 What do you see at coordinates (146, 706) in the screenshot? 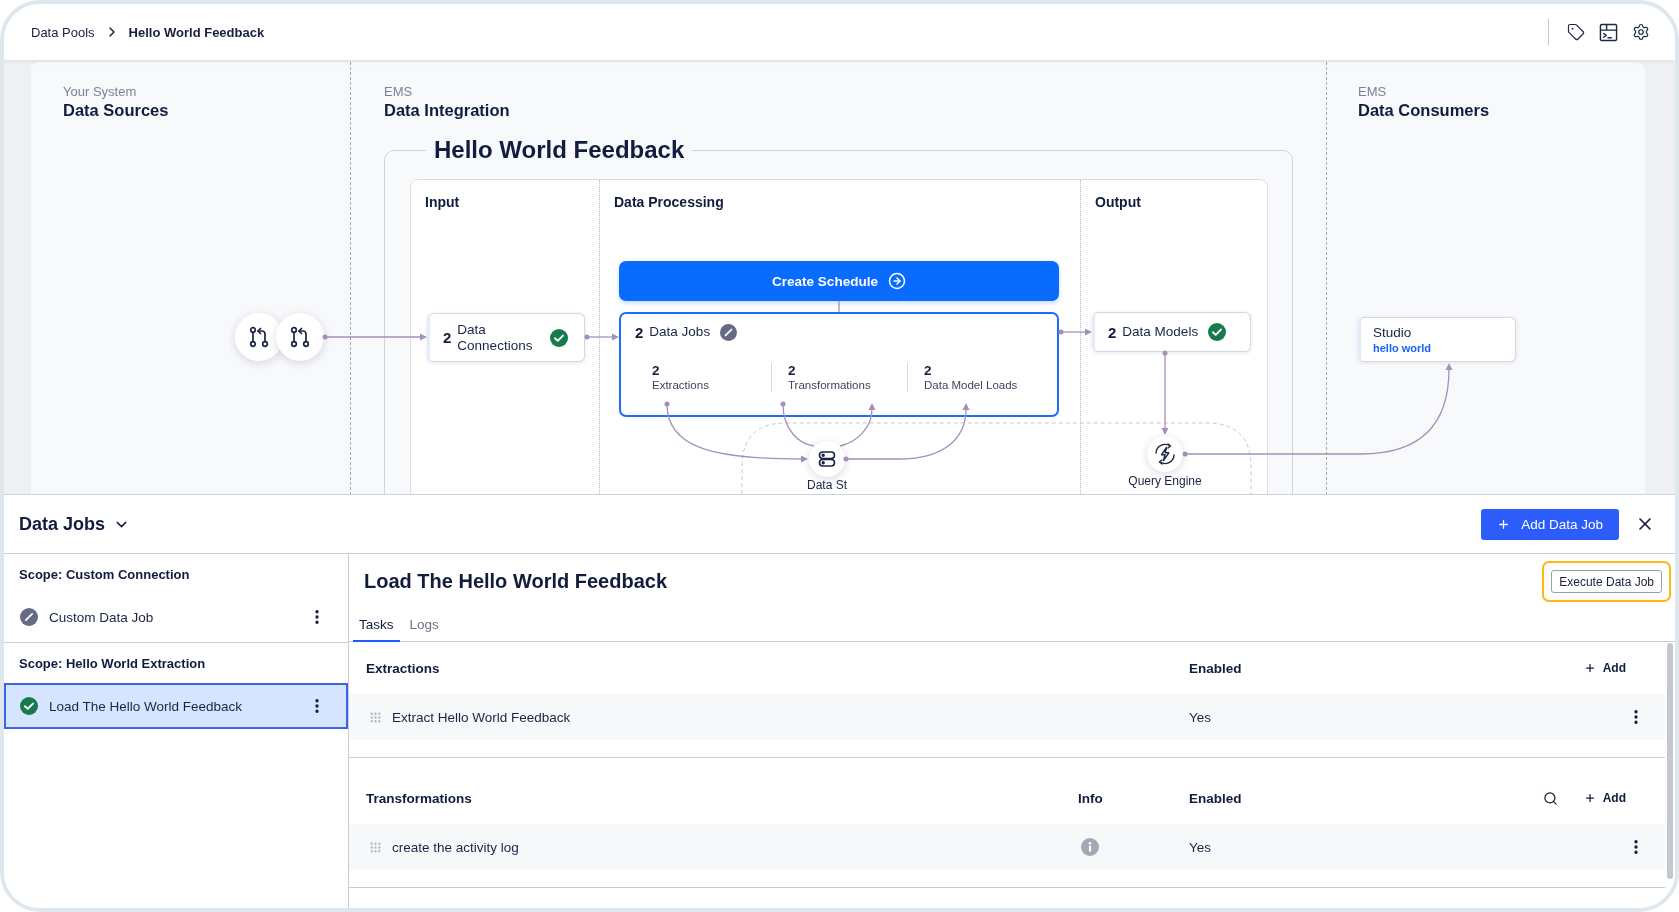
I see `data-job-name: Load The Hello World Feedback` at bounding box center [146, 706].